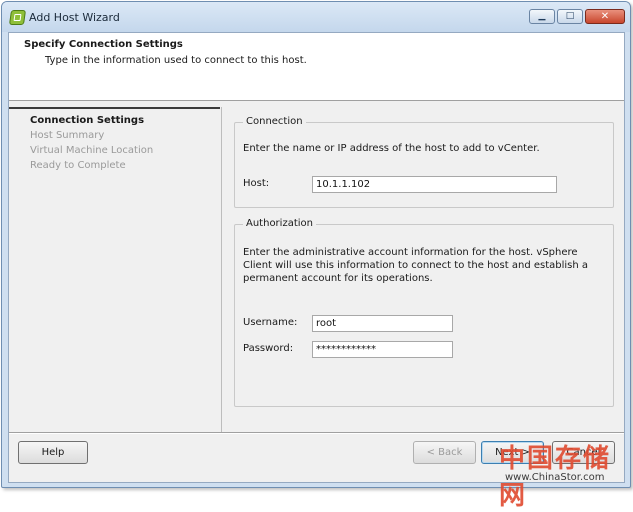  Describe the element at coordinates (434, 184) in the screenshot. I see `host-input` at that location.